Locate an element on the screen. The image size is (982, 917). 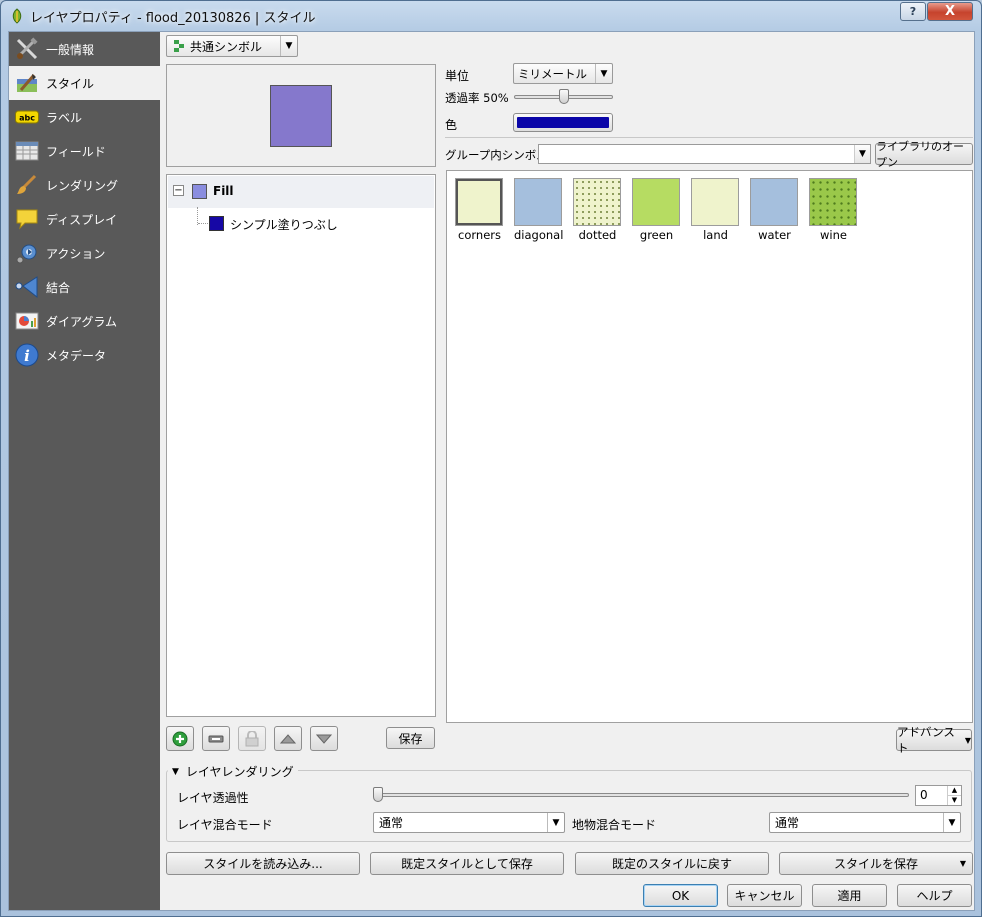
sidebar-item-rendering: レンダリング is located at coordinates (84, 185).